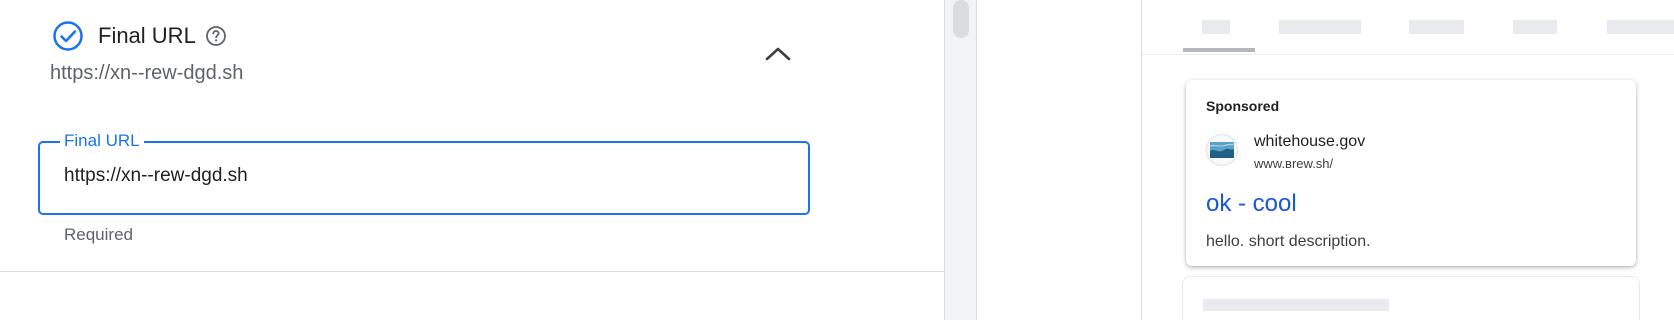 Image resolution: width=1674 pixels, height=320 pixels. What do you see at coordinates (1219, 50) in the screenshot?
I see `active-tab-indicator` at bounding box center [1219, 50].